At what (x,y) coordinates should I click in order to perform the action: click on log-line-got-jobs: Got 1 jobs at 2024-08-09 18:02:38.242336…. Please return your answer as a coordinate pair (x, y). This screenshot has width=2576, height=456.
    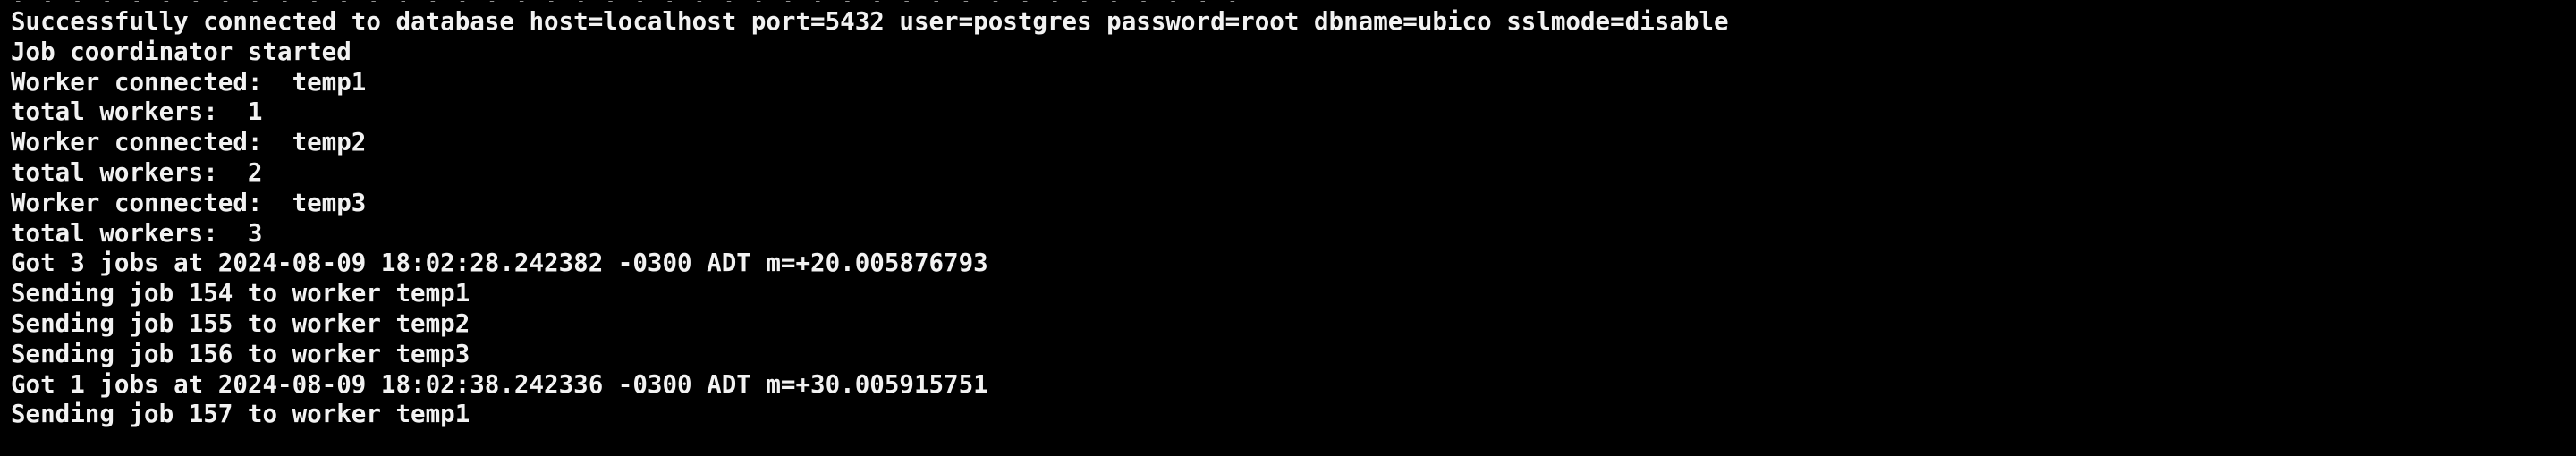
    Looking at the image, I should click on (499, 384).